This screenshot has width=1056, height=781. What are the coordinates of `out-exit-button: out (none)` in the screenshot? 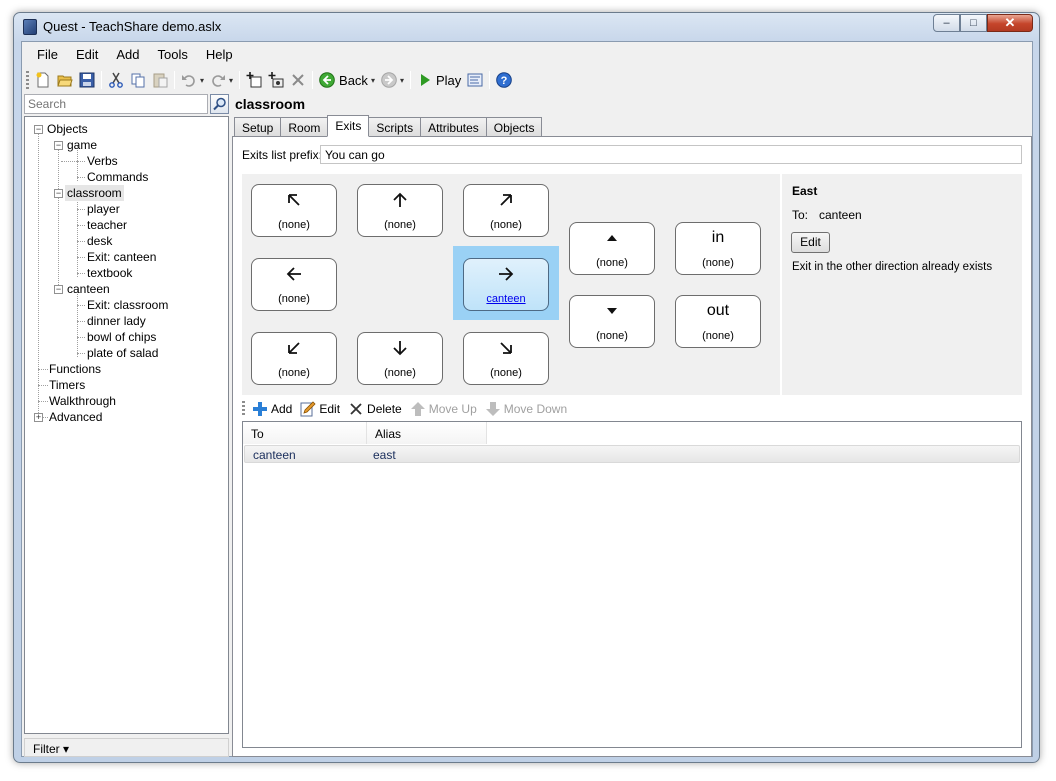 It's located at (718, 321).